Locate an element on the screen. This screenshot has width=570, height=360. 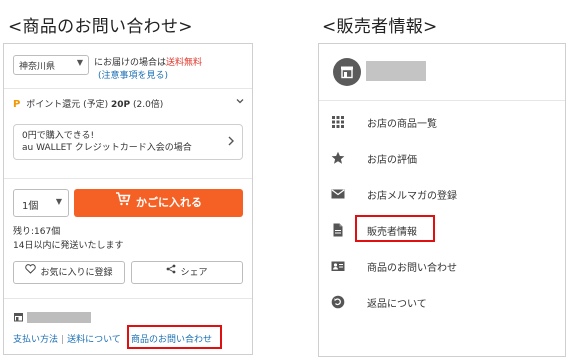
shop-icon is located at coordinates (18, 318).